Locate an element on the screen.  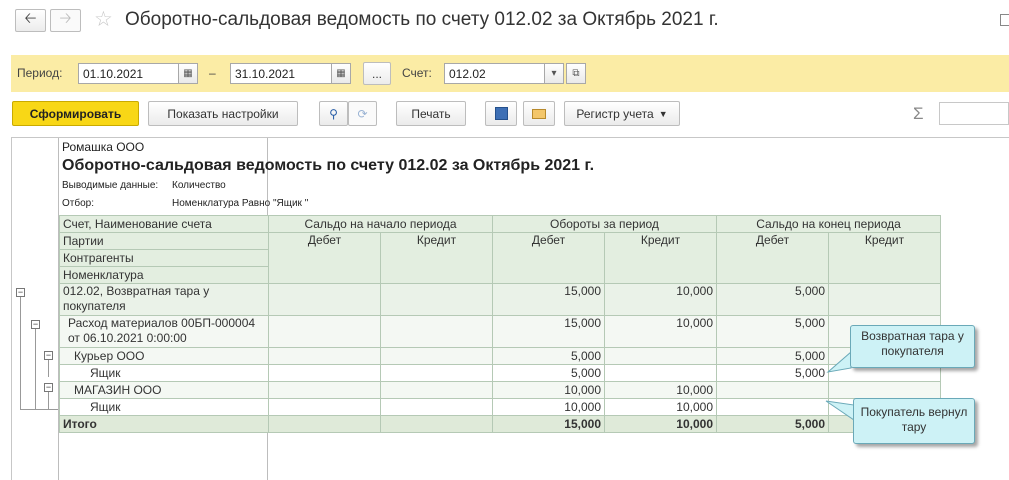
sum-field is located at coordinates (974, 113).